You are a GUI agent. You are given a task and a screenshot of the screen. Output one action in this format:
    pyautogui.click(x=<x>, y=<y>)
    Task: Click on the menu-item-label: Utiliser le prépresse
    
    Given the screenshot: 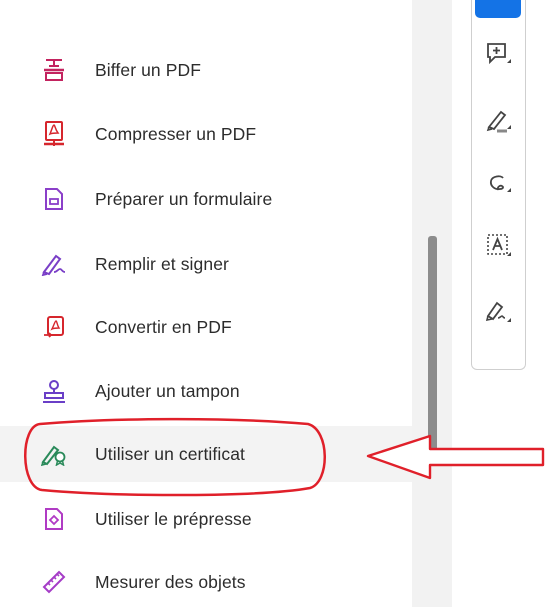 What is the action you would take?
    pyautogui.click(x=173, y=518)
    